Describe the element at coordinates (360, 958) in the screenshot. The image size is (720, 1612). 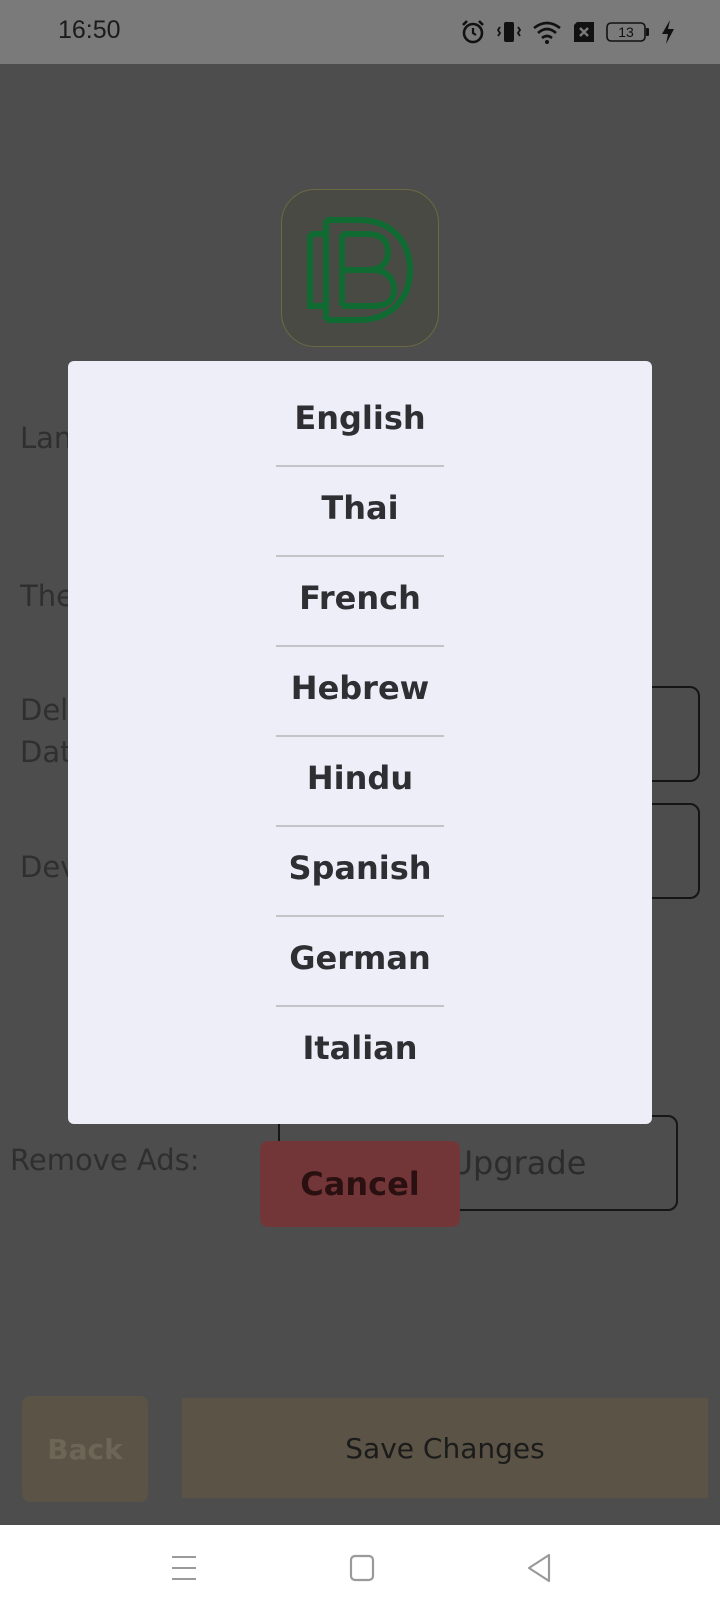
I see `language-option-german: German` at that location.